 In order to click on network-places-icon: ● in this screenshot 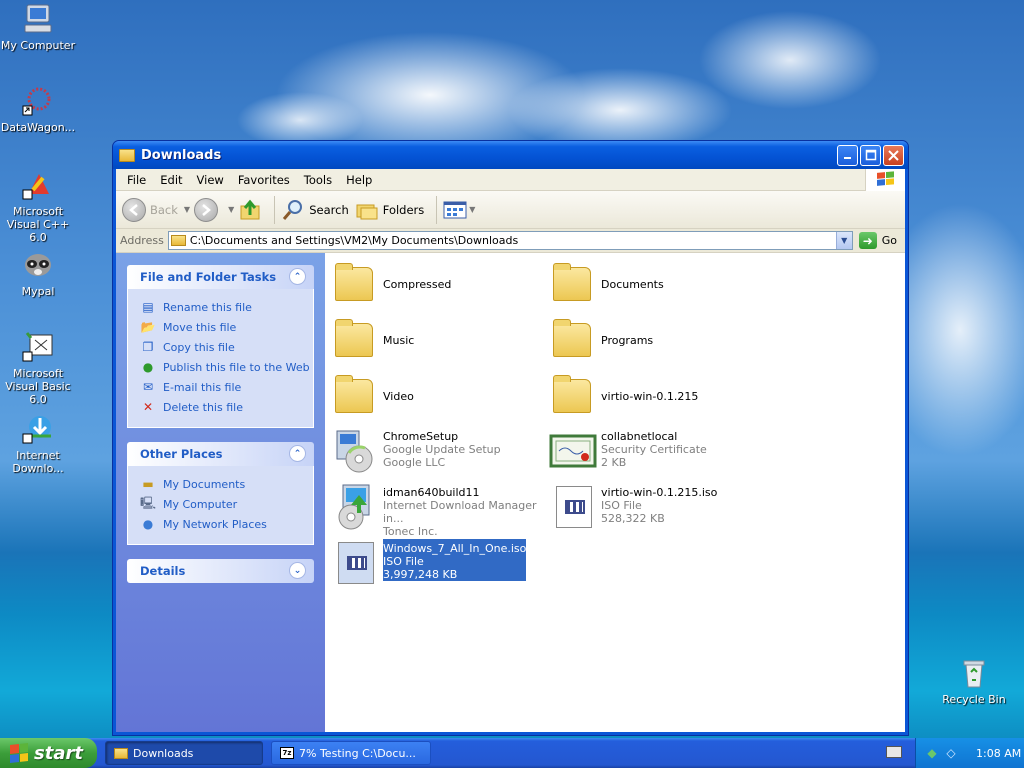, I will do `click(148, 524)`.